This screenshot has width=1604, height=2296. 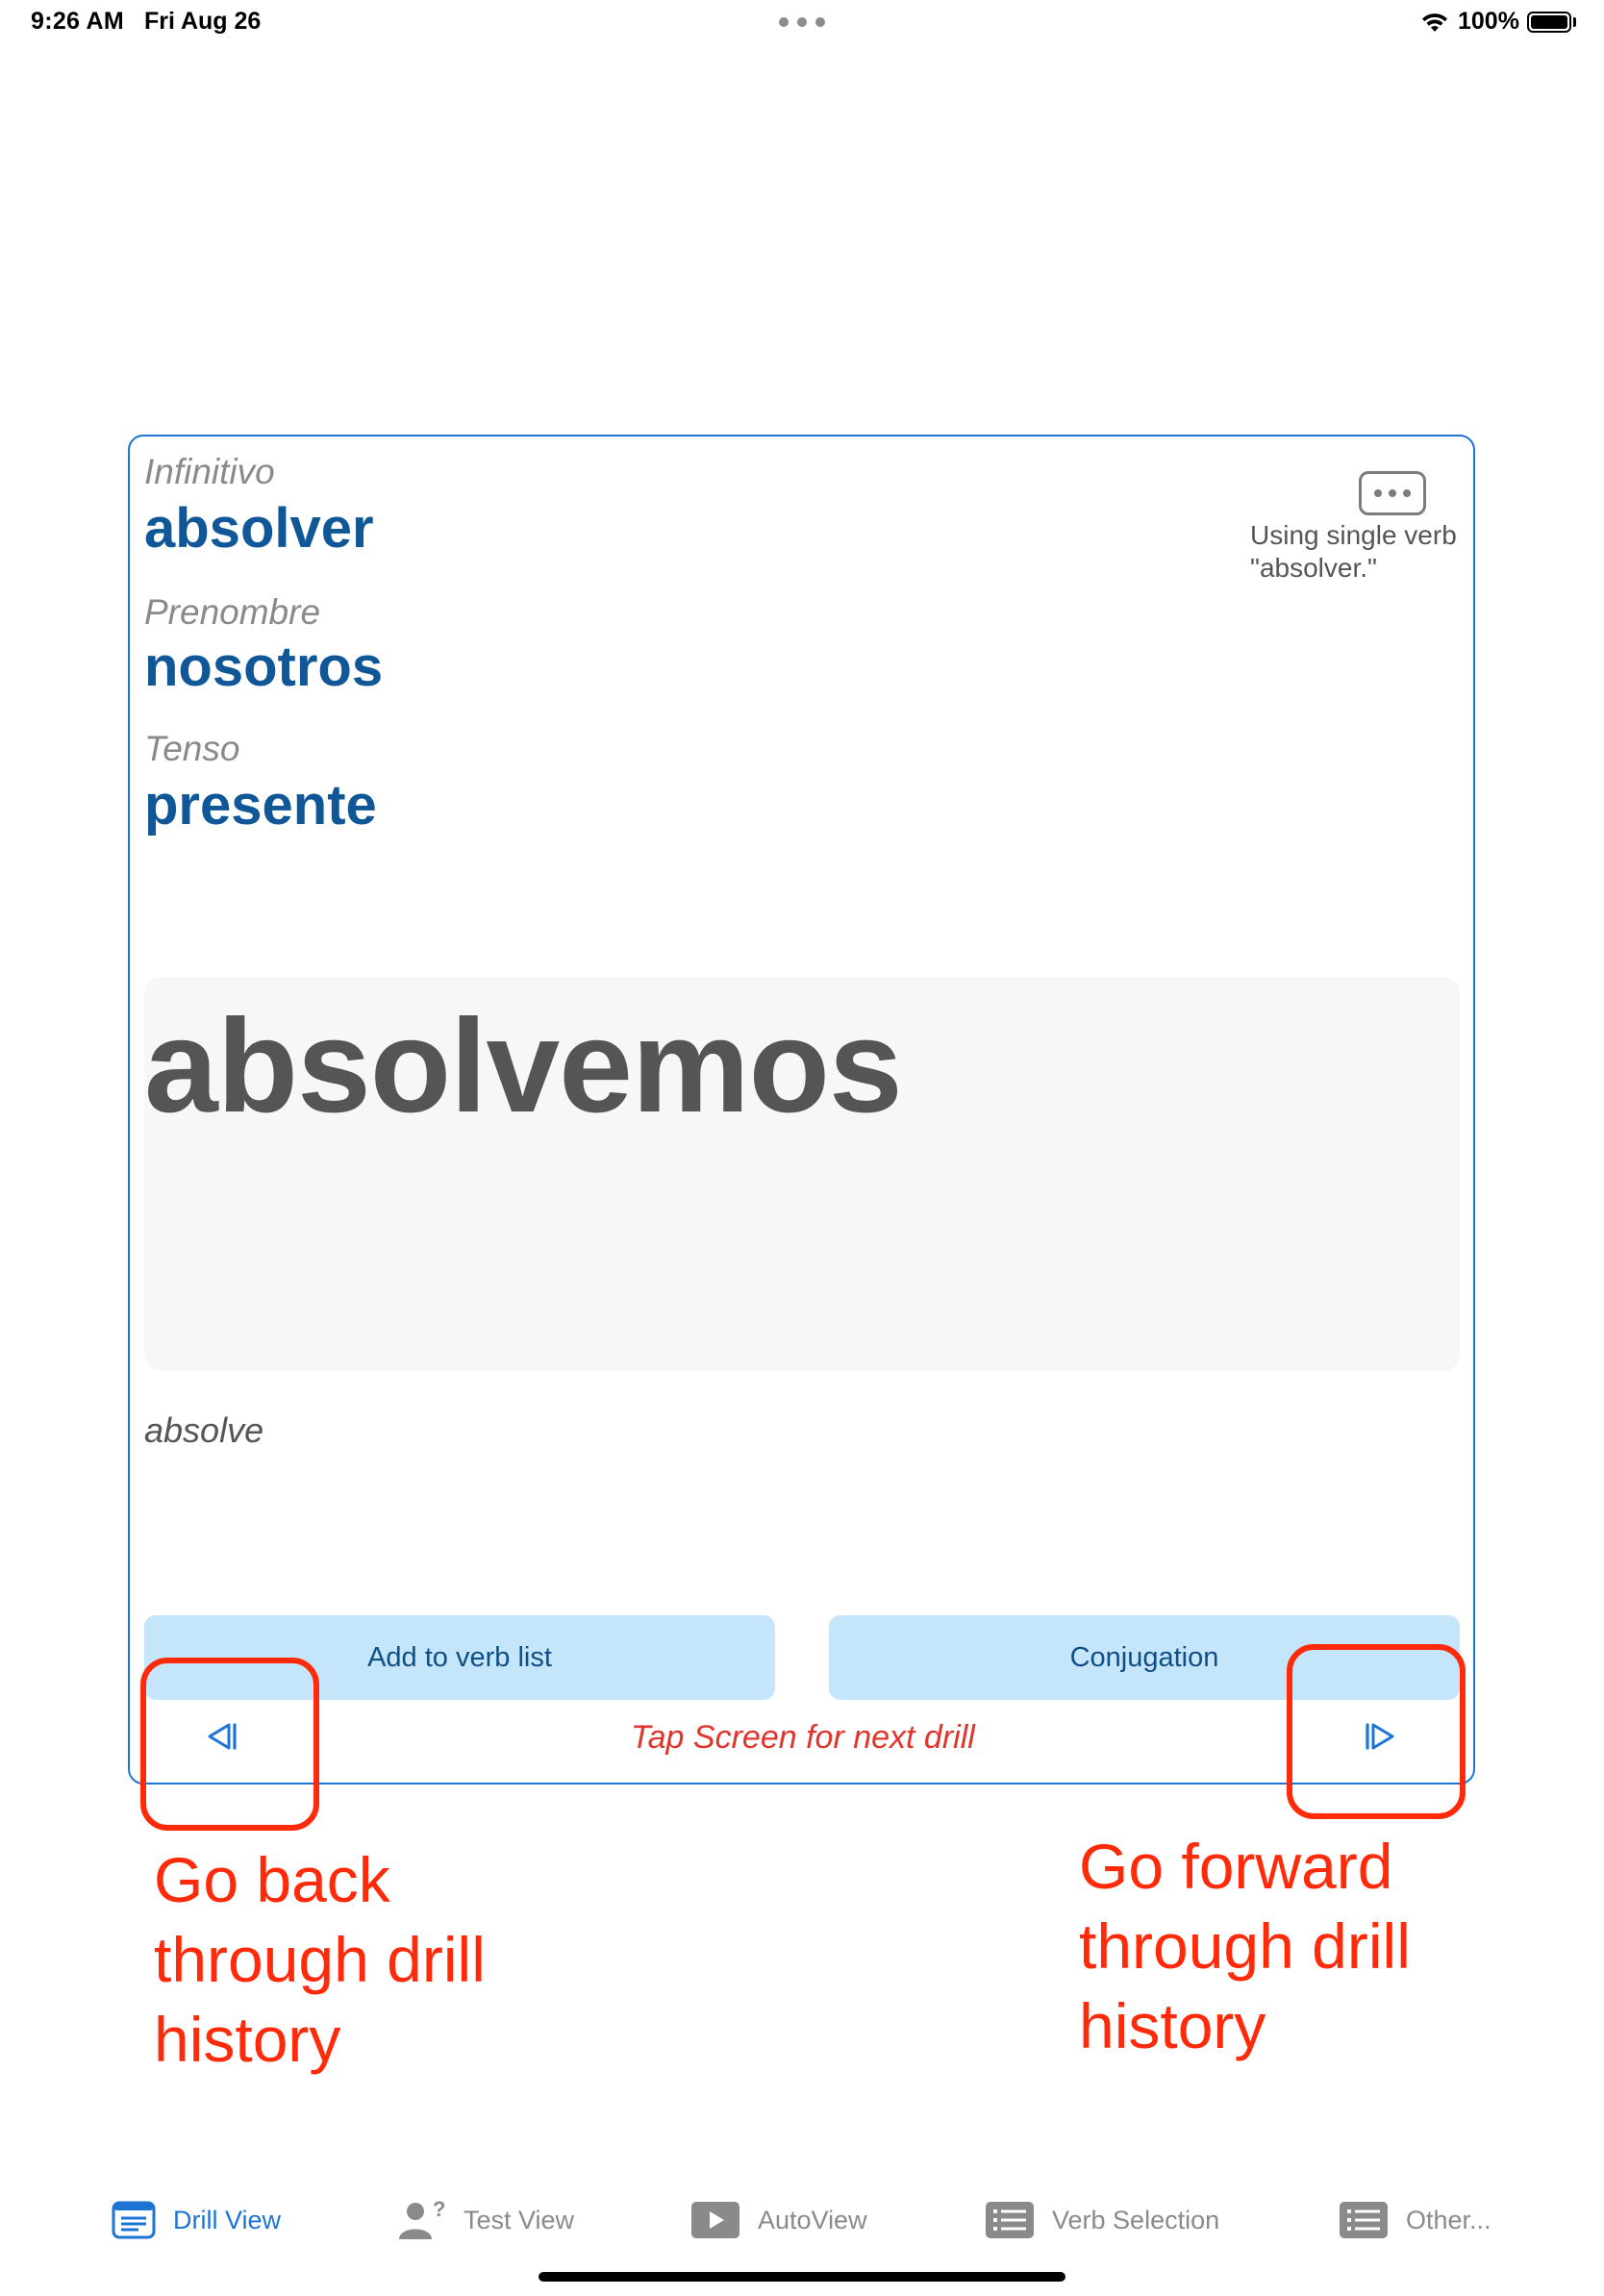 What do you see at coordinates (134, 2220) in the screenshot?
I see `drill-view-icon` at bounding box center [134, 2220].